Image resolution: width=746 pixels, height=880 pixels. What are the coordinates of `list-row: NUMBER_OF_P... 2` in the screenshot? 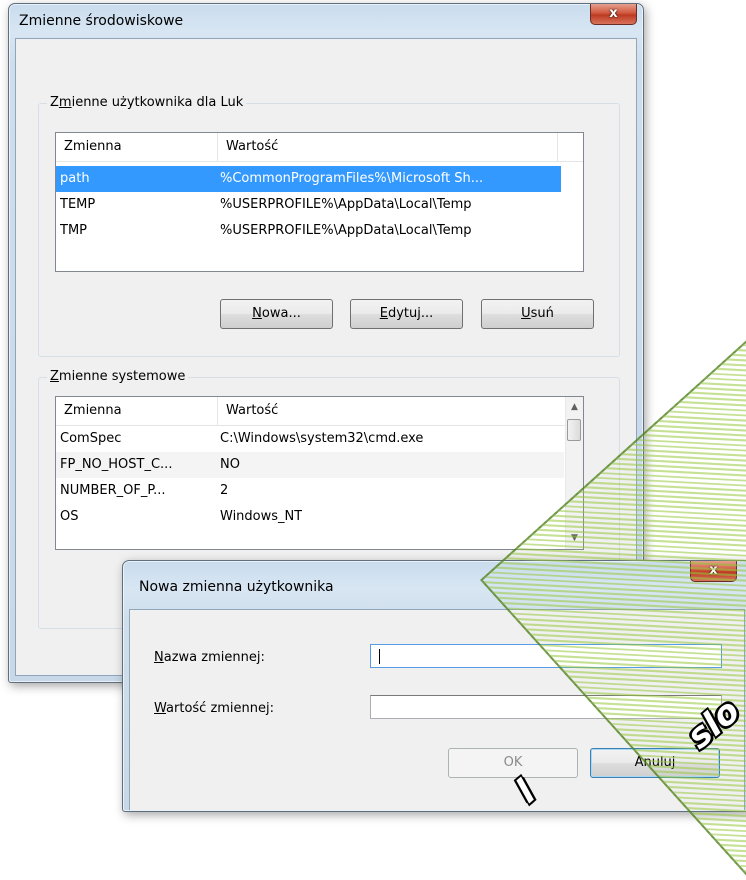 It's located at (310, 491).